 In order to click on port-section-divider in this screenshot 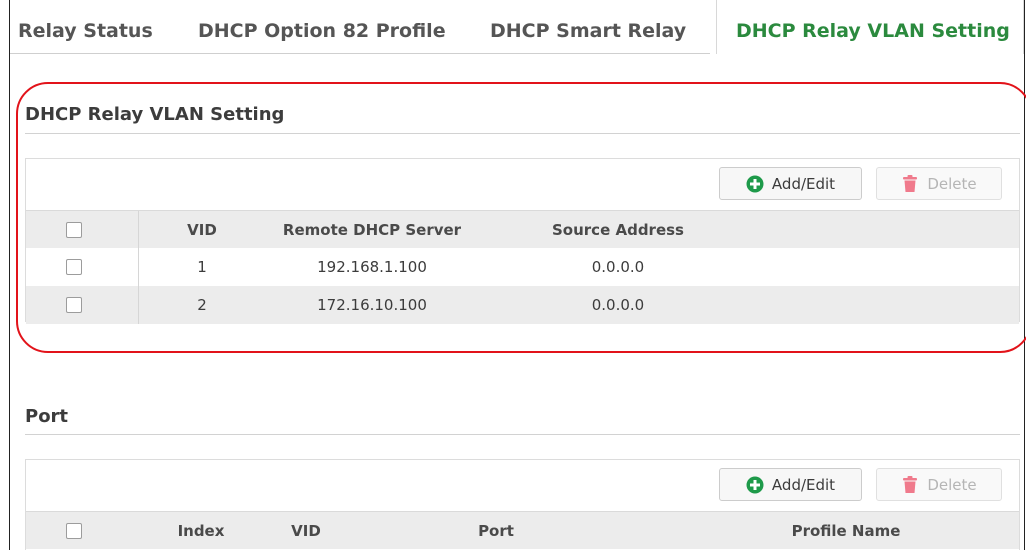, I will do `click(522, 434)`.